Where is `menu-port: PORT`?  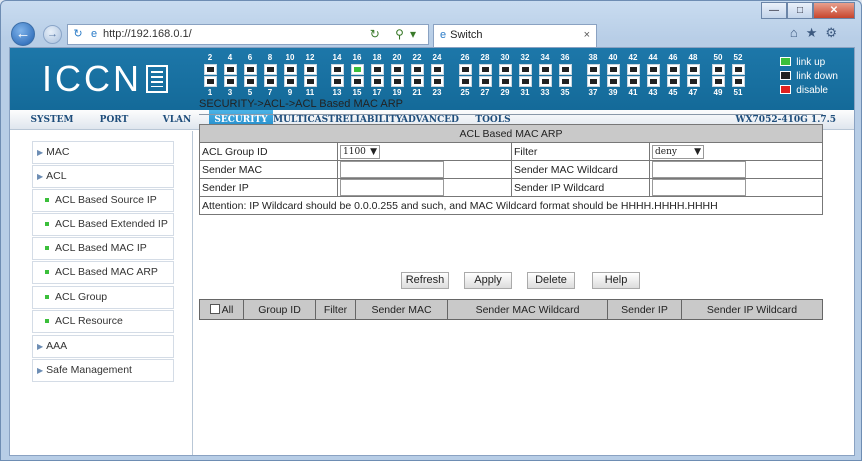 menu-port: PORT is located at coordinates (114, 120).